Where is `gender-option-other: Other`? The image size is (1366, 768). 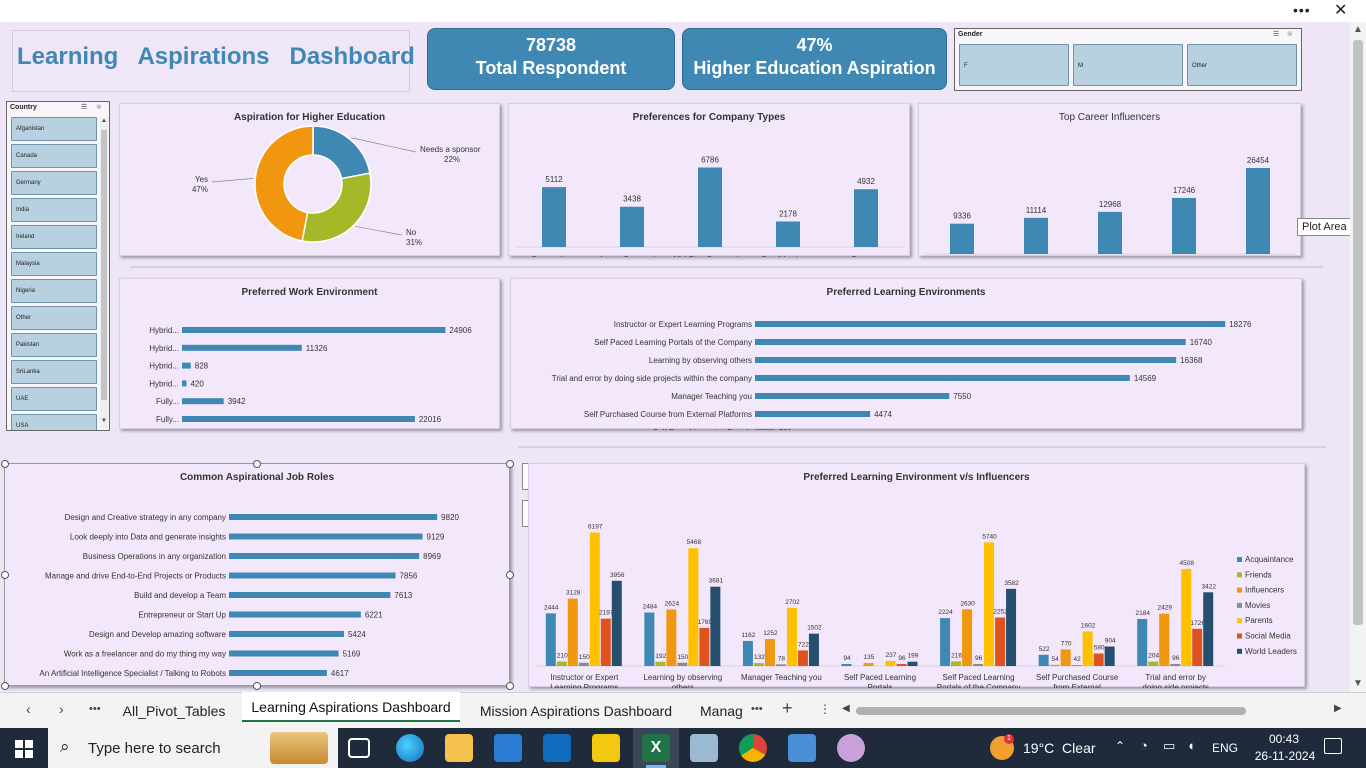 gender-option-other: Other is located at coordinates (1242, 65).